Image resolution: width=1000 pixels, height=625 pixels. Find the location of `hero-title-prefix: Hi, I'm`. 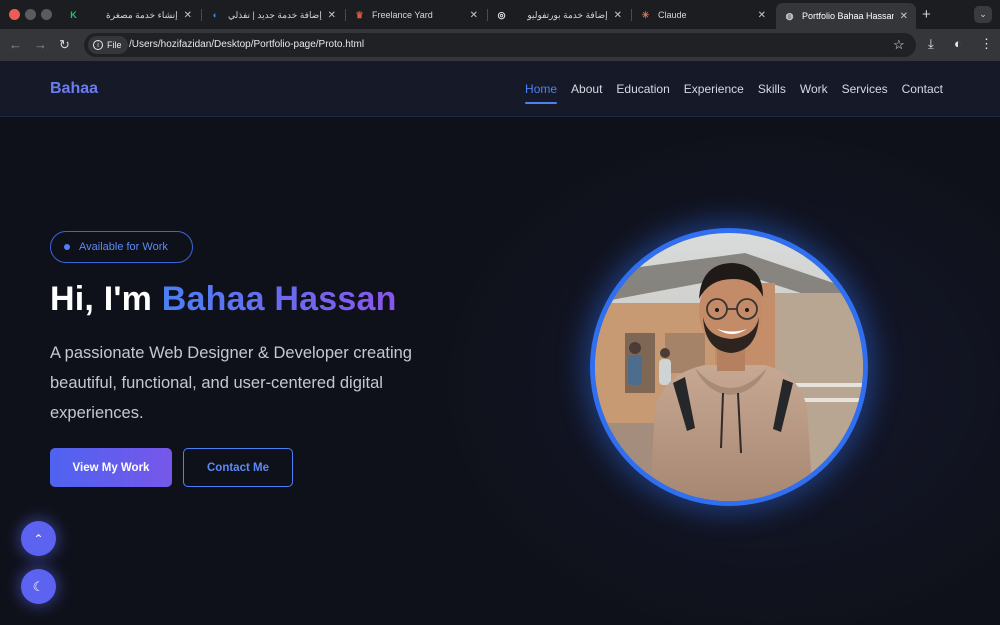

hero-title-prefix: Hi, I'm is located at coordinates (106, 299).